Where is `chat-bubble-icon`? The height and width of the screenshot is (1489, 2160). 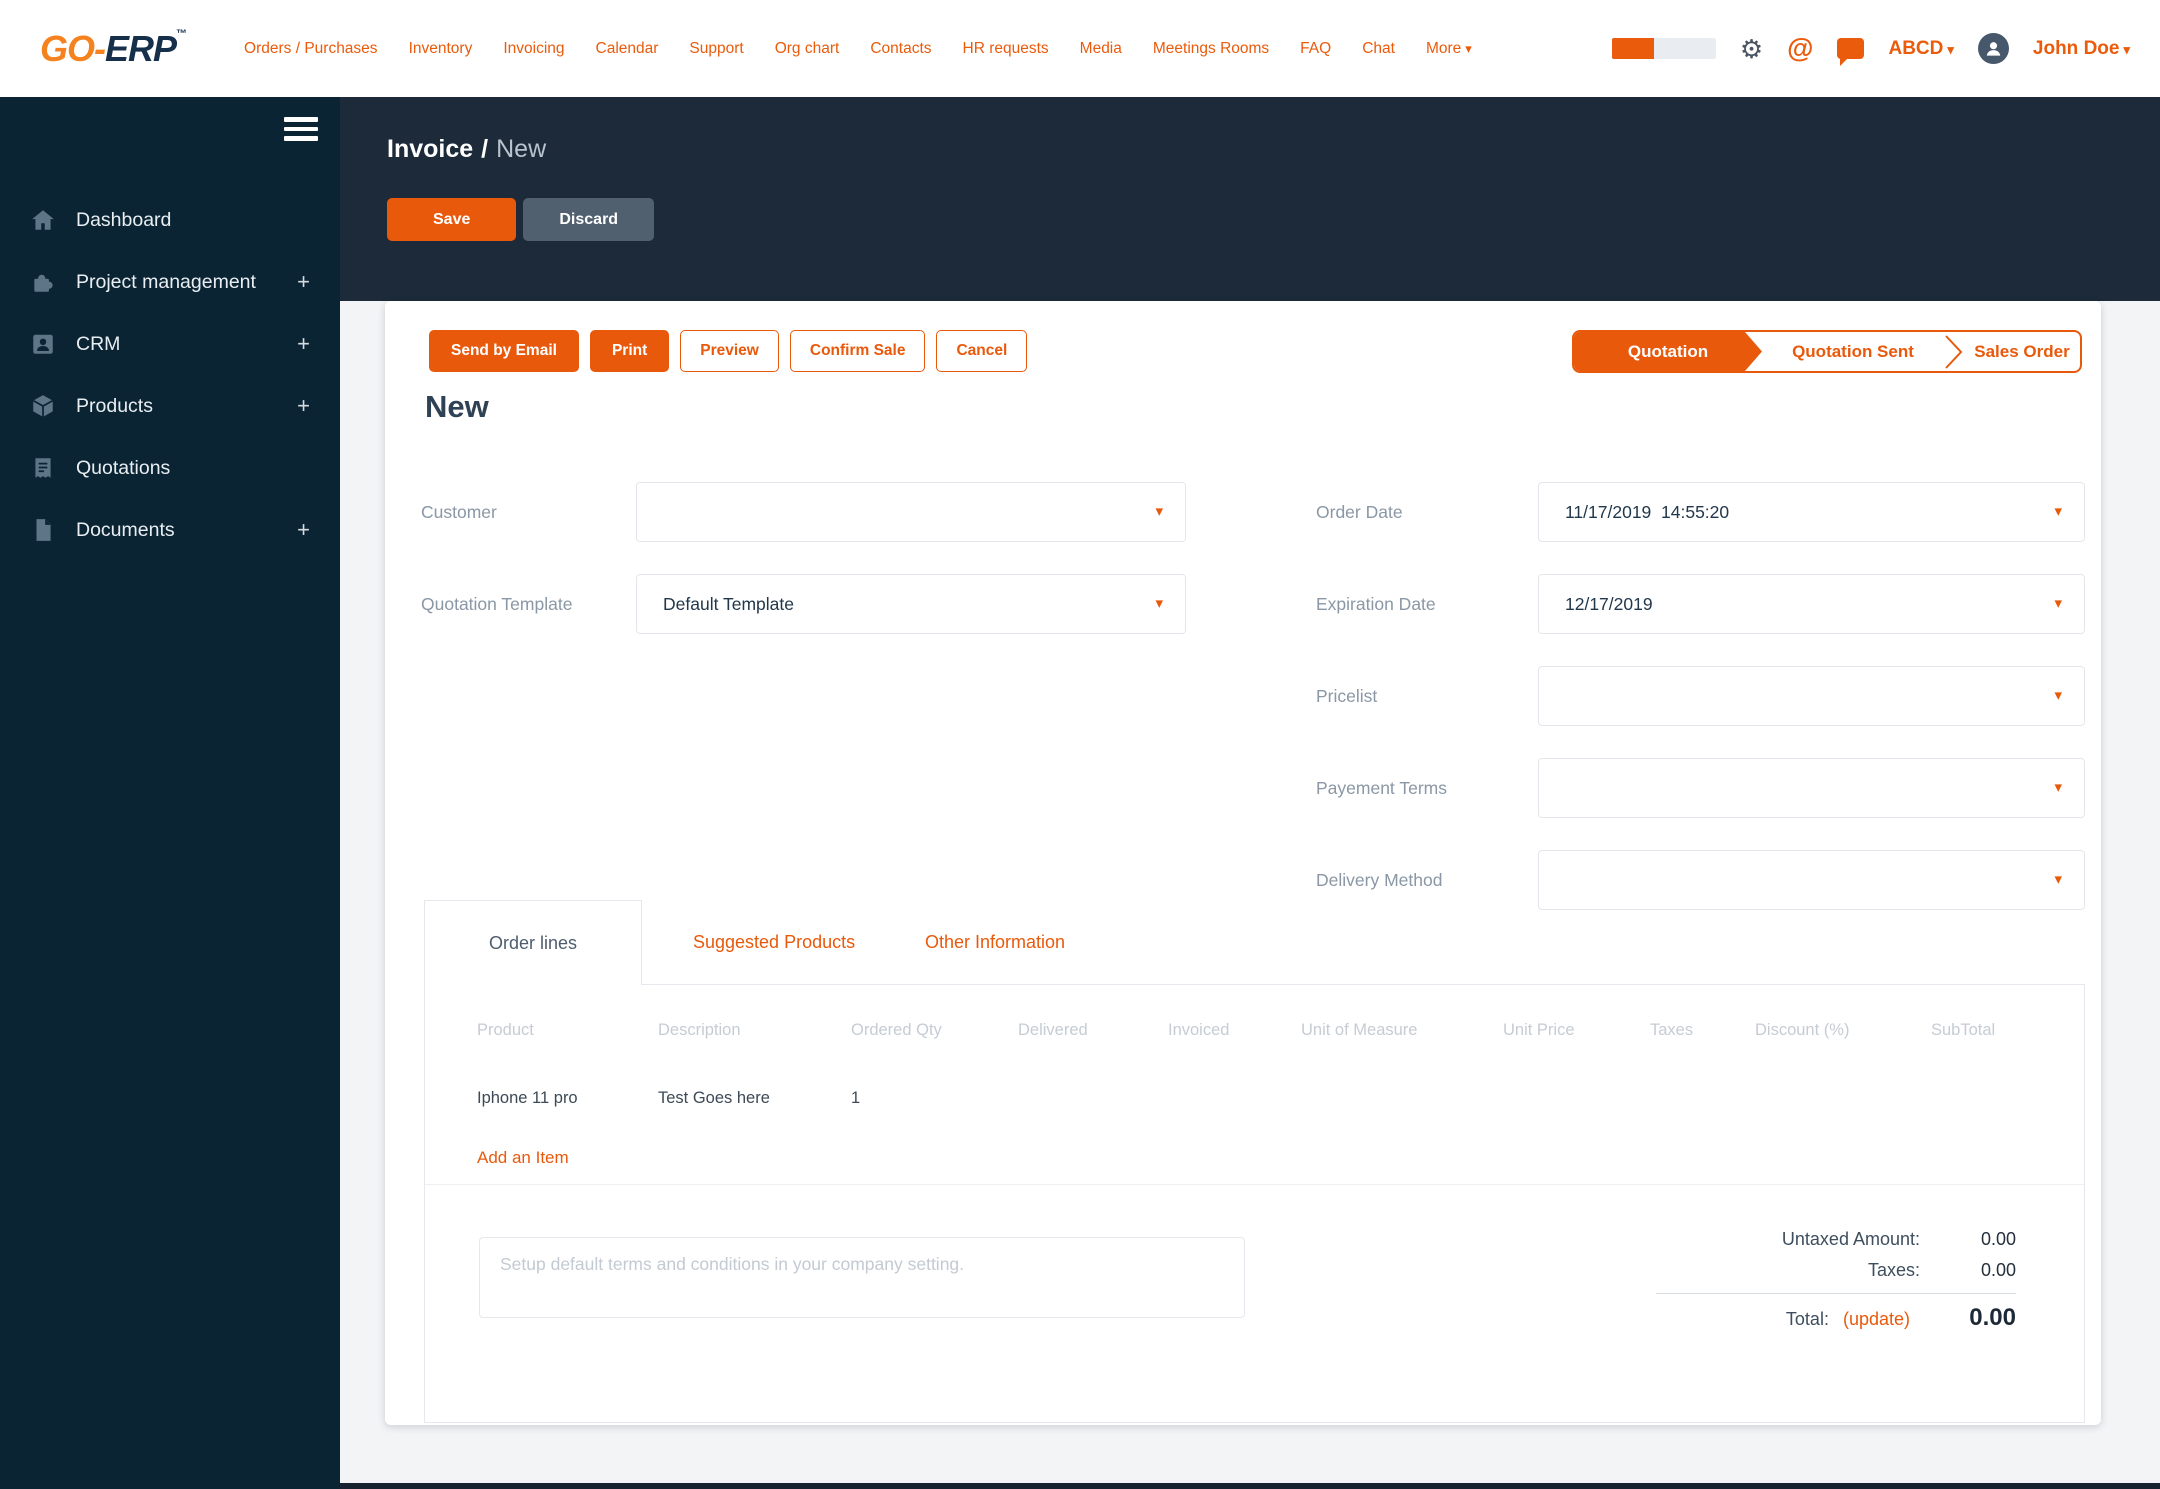 chat-bubble-icon is located at coordinates (1851, 52).